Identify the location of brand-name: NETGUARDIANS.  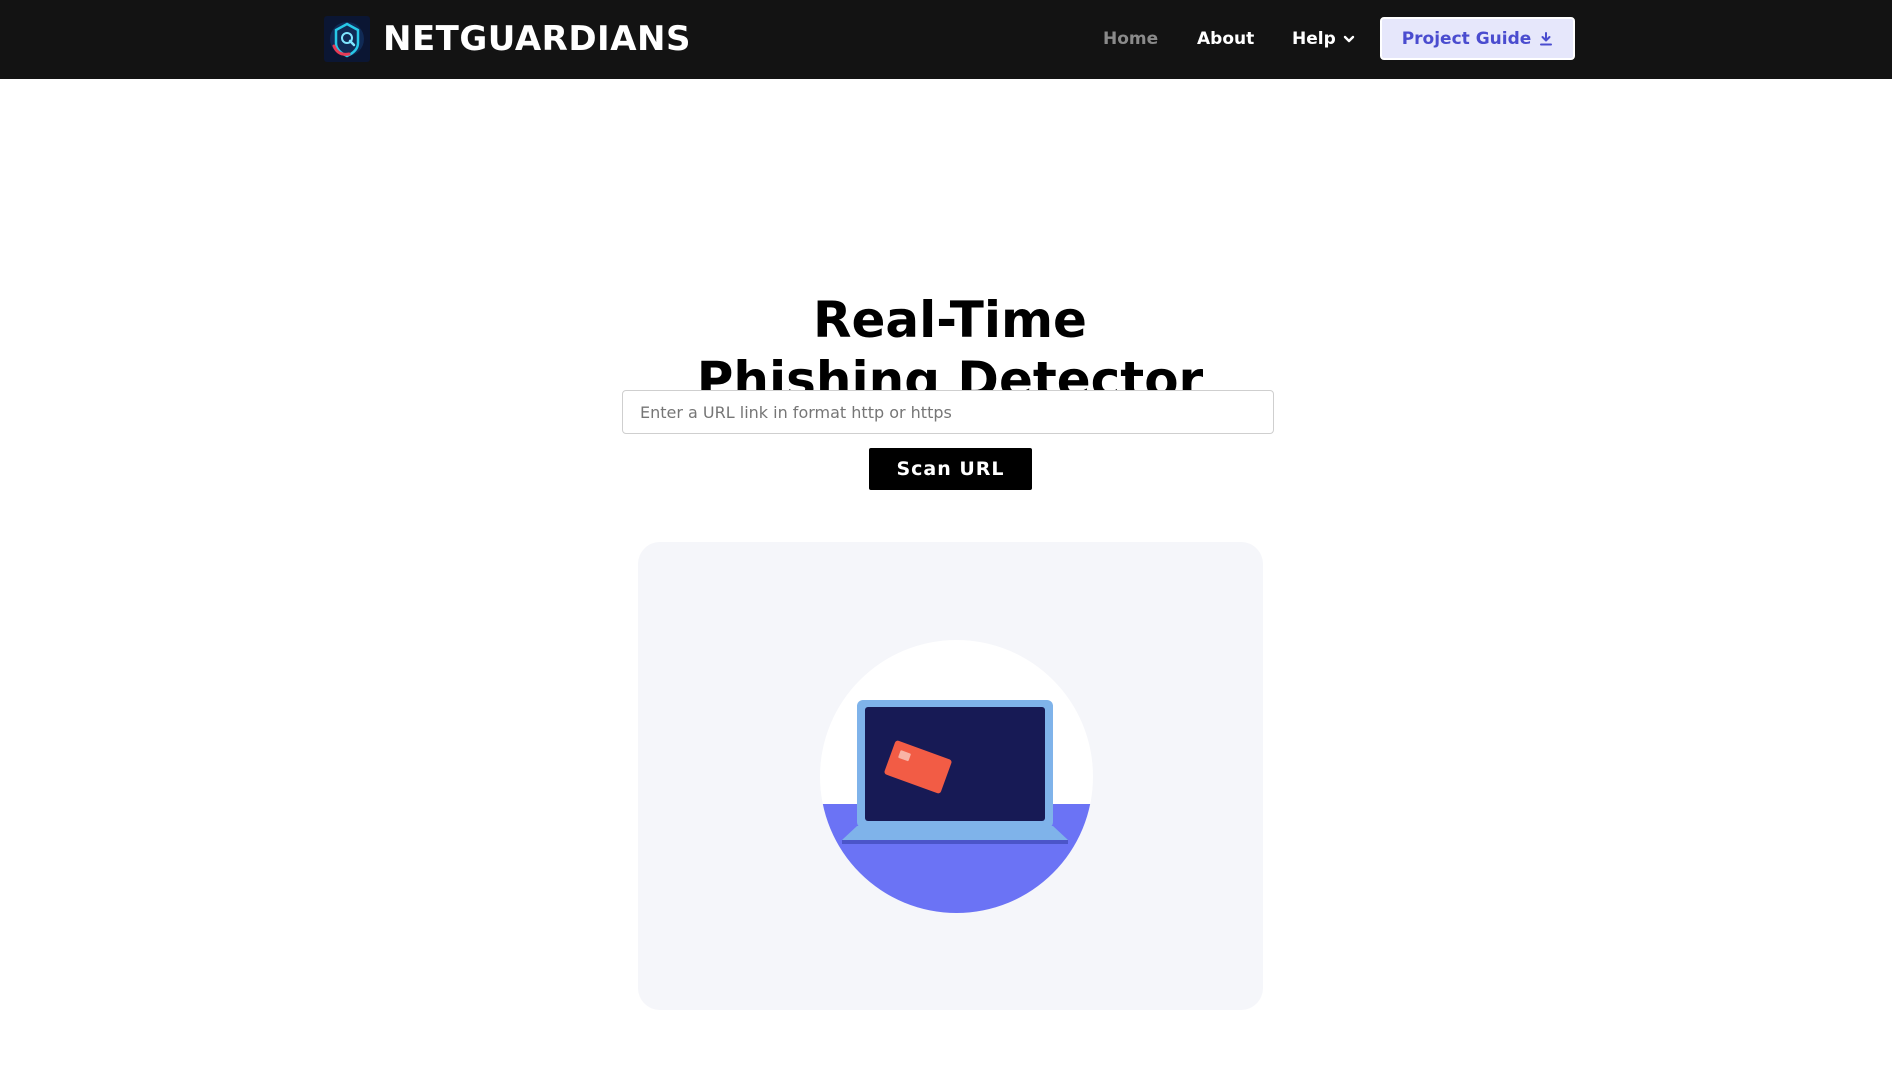
(537, 39).